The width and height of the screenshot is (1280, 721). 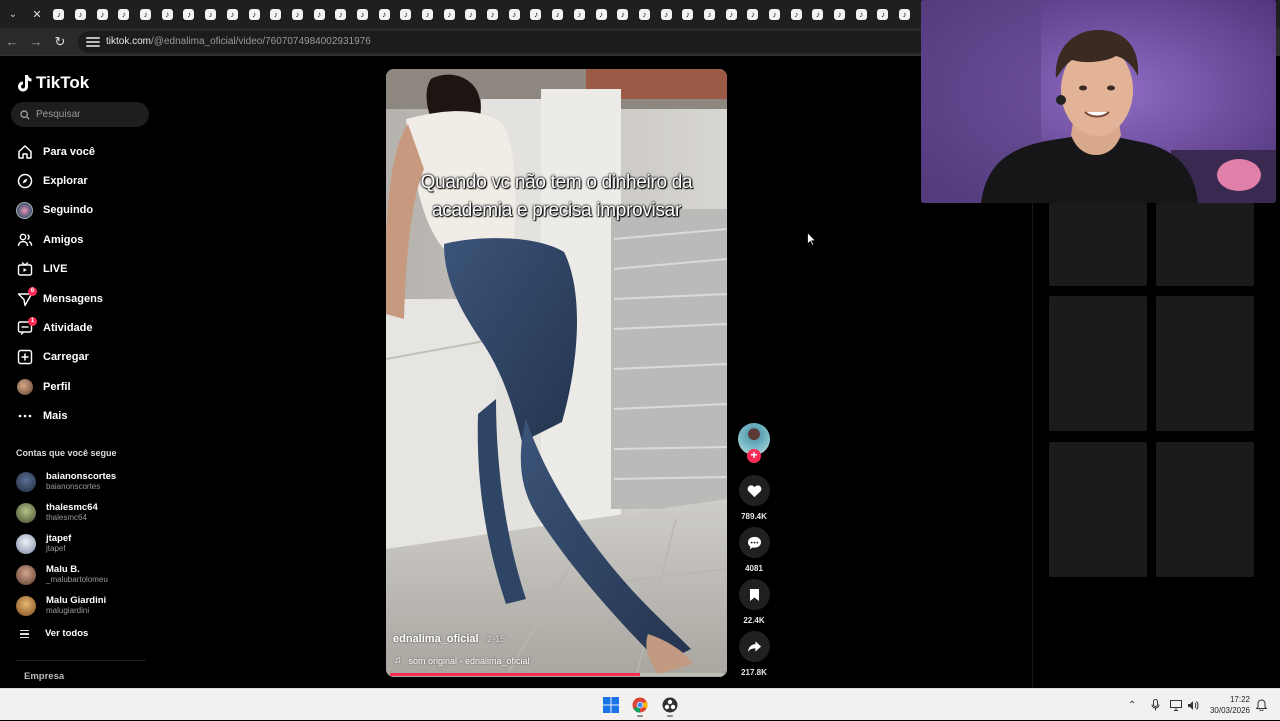 What do you see at coordinates (52, 83) in the screenshot?
I see `tiktok-logo: TikTok` at bounding box center [52, 83].